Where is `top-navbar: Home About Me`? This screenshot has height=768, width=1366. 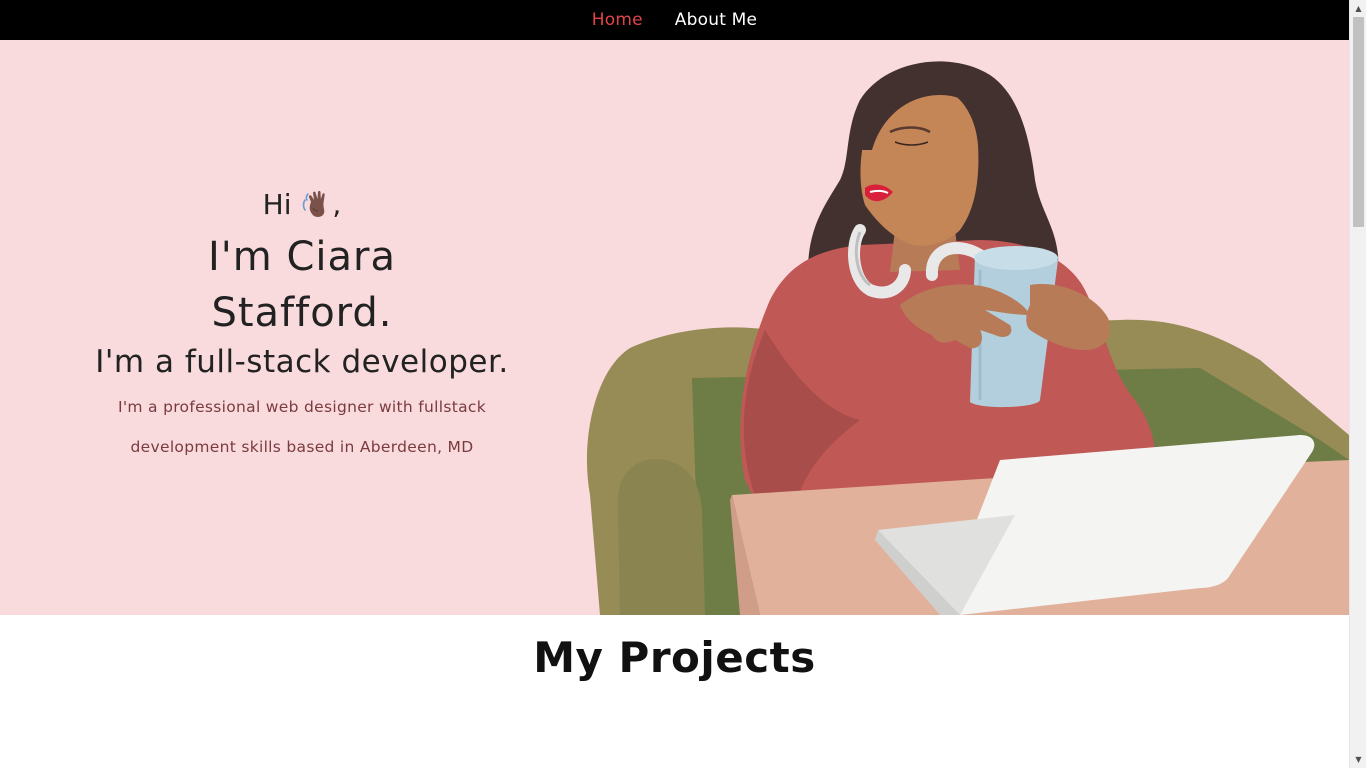 top-navbar: Home About Me is located at coordinates (674, 20).